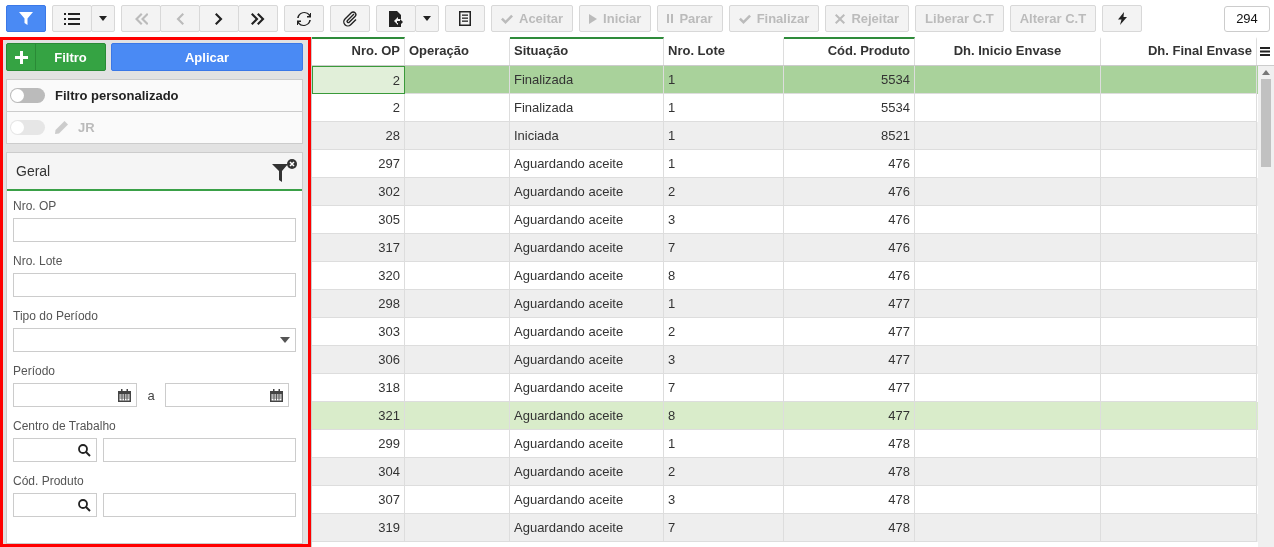 The image size is (1274, 547). What do you see at coordinates (785, 220) in the screenshot?
I see `table-row: 305 Aguardando aceite 3 476` at bounding box center [785, 220].